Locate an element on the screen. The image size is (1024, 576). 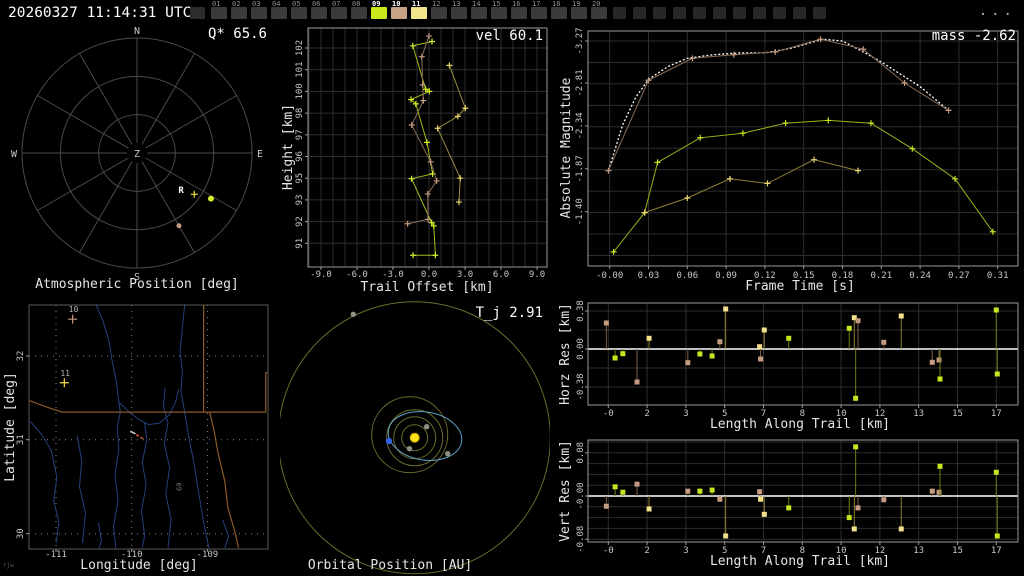
svg-text: 92 is located at coordinates (300, 221).